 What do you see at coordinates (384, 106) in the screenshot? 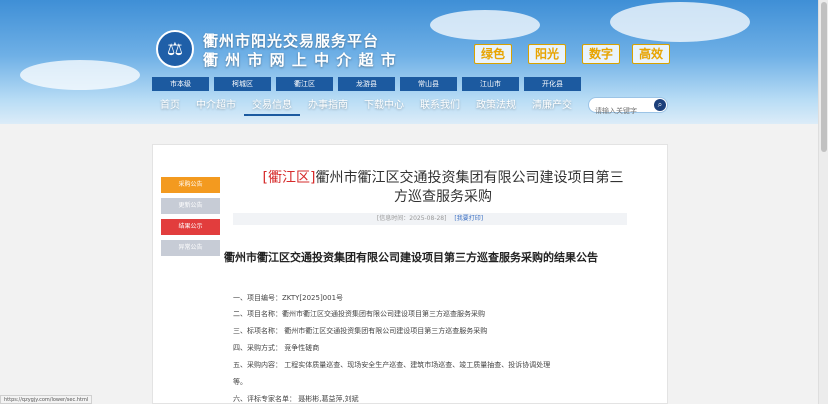
I see `nav-item-downloads: 下载中心` at bounding box center [384, 106].